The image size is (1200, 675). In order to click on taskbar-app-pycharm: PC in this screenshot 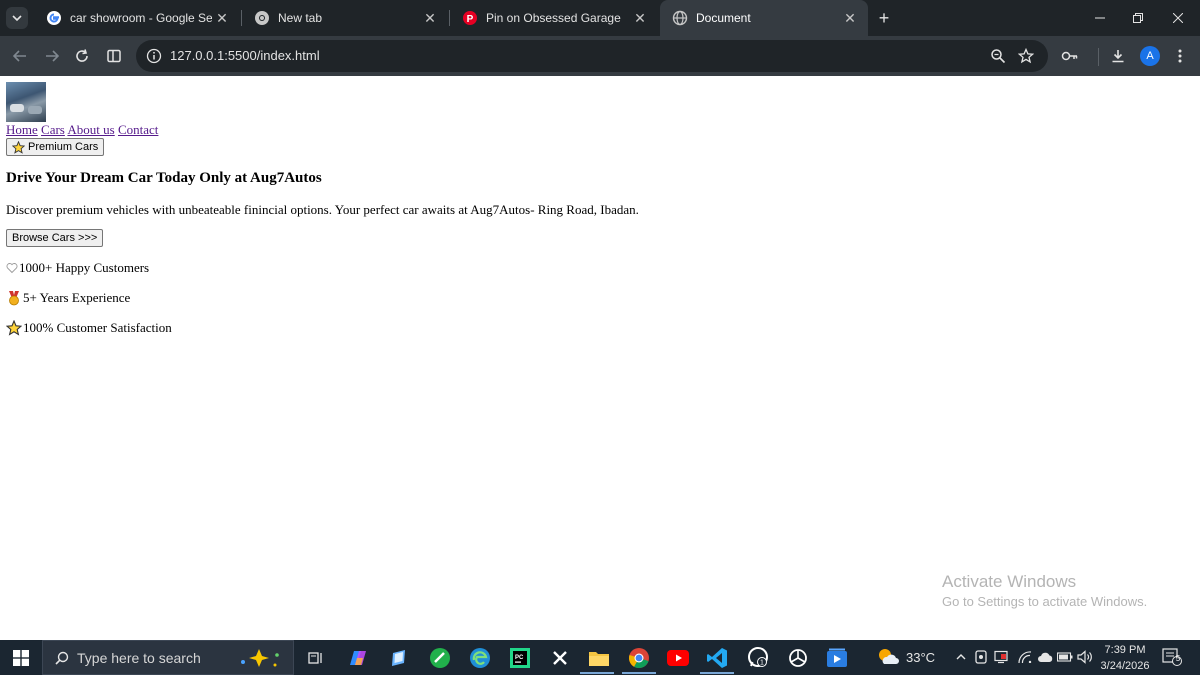, I will do `click(520, 658)`.